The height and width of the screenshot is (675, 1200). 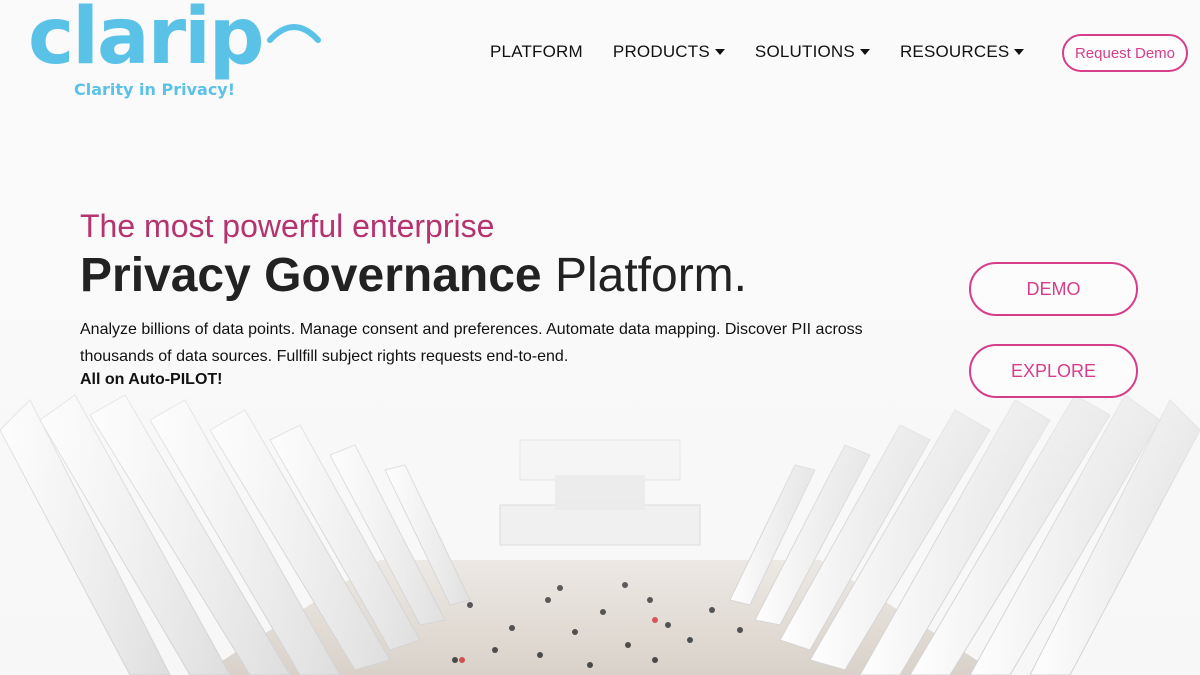 I want to click on logo-wordmark: clarip, so click(x=146, y=41).